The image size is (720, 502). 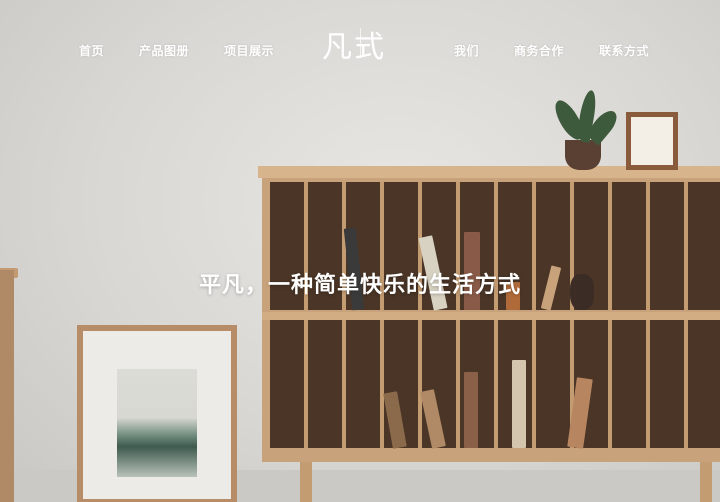 I want to click on framed-artwork, so click(x=157, y=413).